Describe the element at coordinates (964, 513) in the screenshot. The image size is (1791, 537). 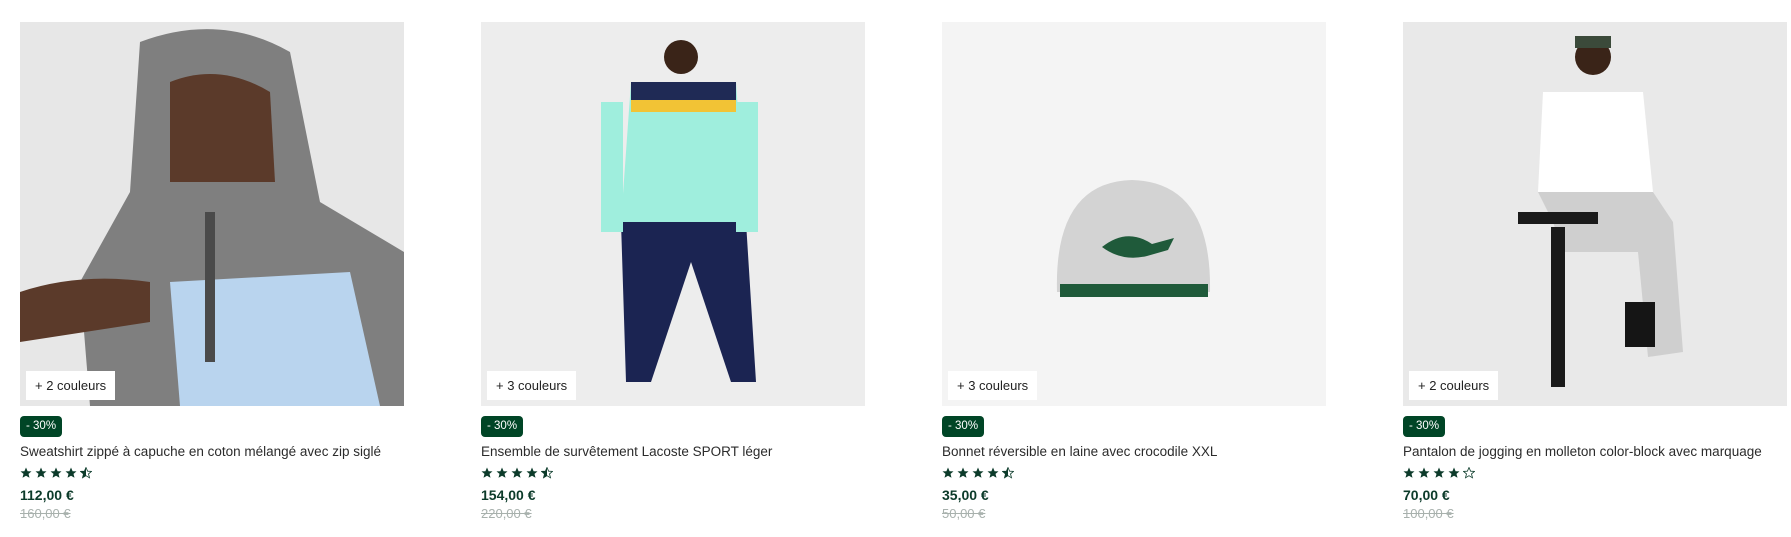
I see `original-price: 50,00 €` at that location.